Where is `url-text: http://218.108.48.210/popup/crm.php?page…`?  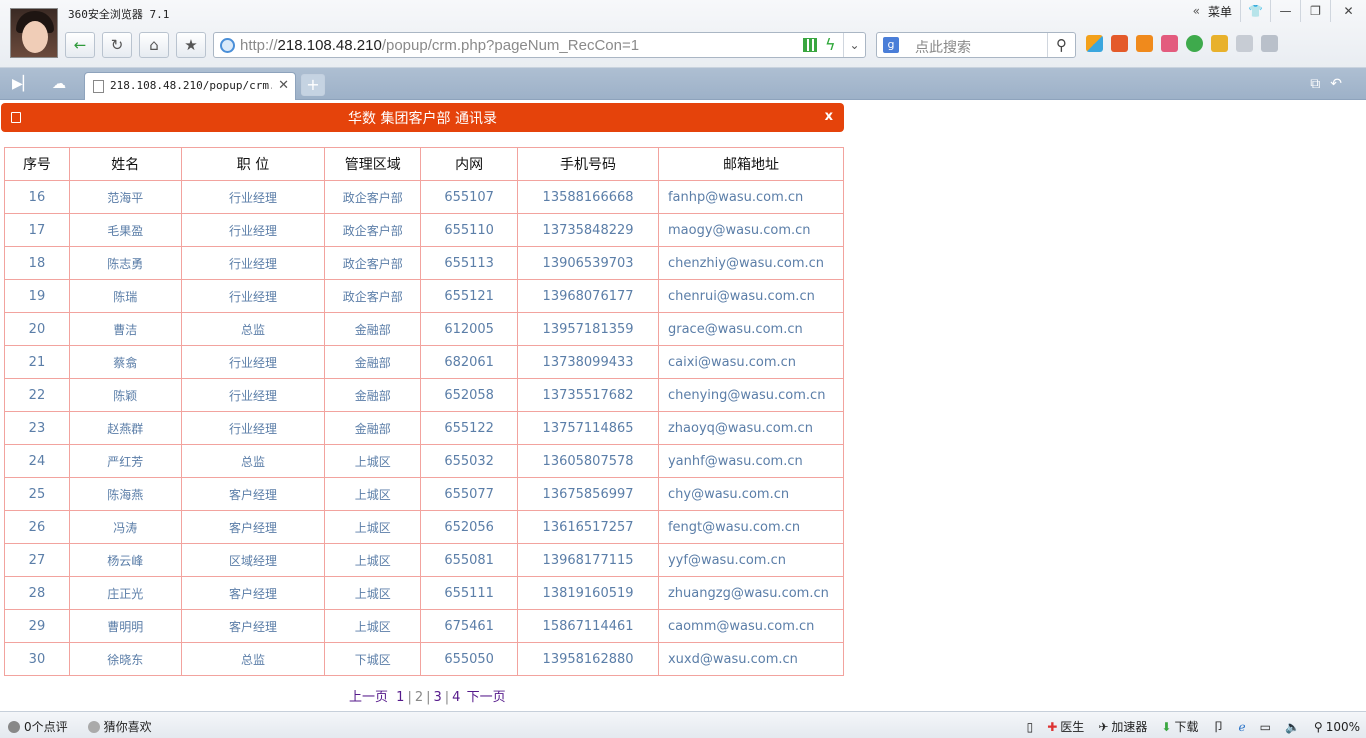 url-text: http://218.108.48.210/popup/crm.php?page… is located at coordinates (439, 45).